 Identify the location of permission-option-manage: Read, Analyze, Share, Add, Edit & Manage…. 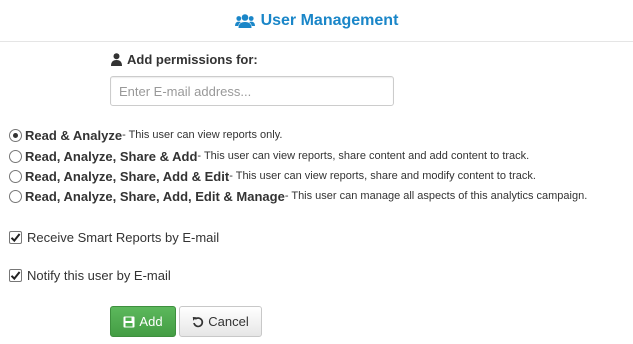
(298, 196).